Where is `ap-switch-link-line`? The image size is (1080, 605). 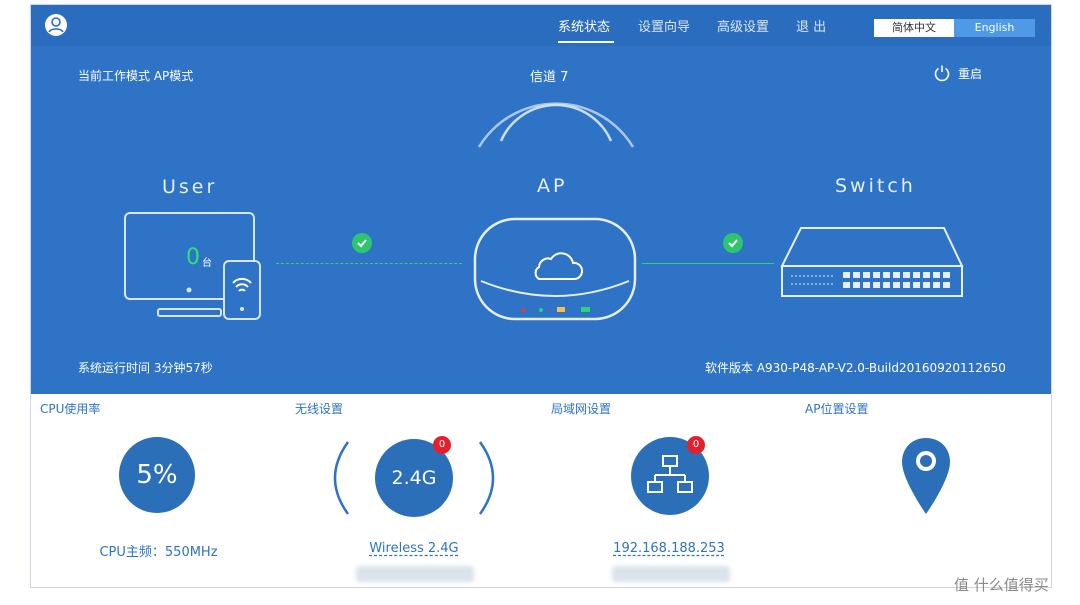 ap-switch-link-line is located at coordinates (708, 263).